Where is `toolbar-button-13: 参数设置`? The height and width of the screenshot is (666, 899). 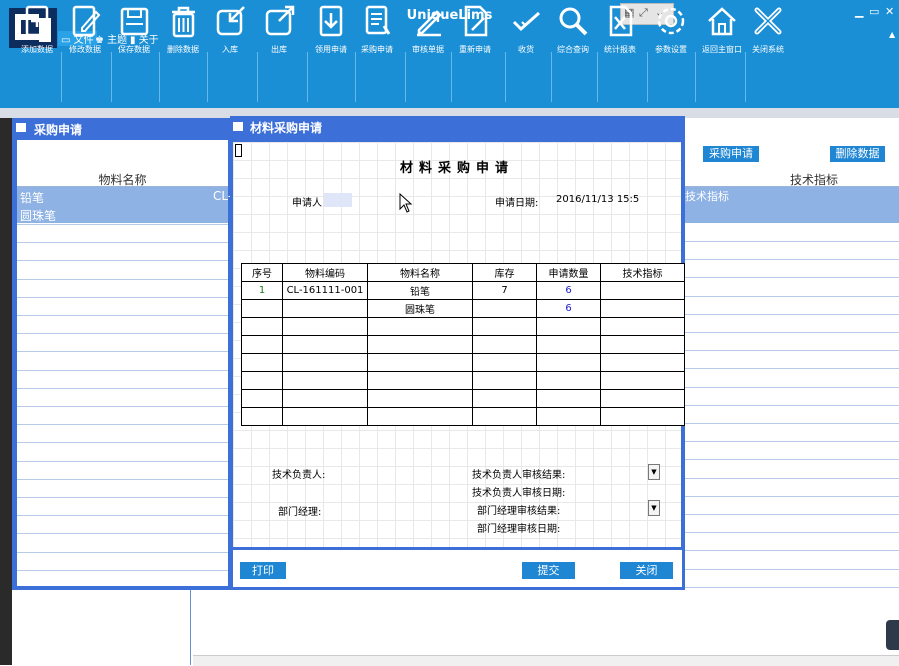
toolbar-button-13: 参数设置 is located at coordinates (671, 30).